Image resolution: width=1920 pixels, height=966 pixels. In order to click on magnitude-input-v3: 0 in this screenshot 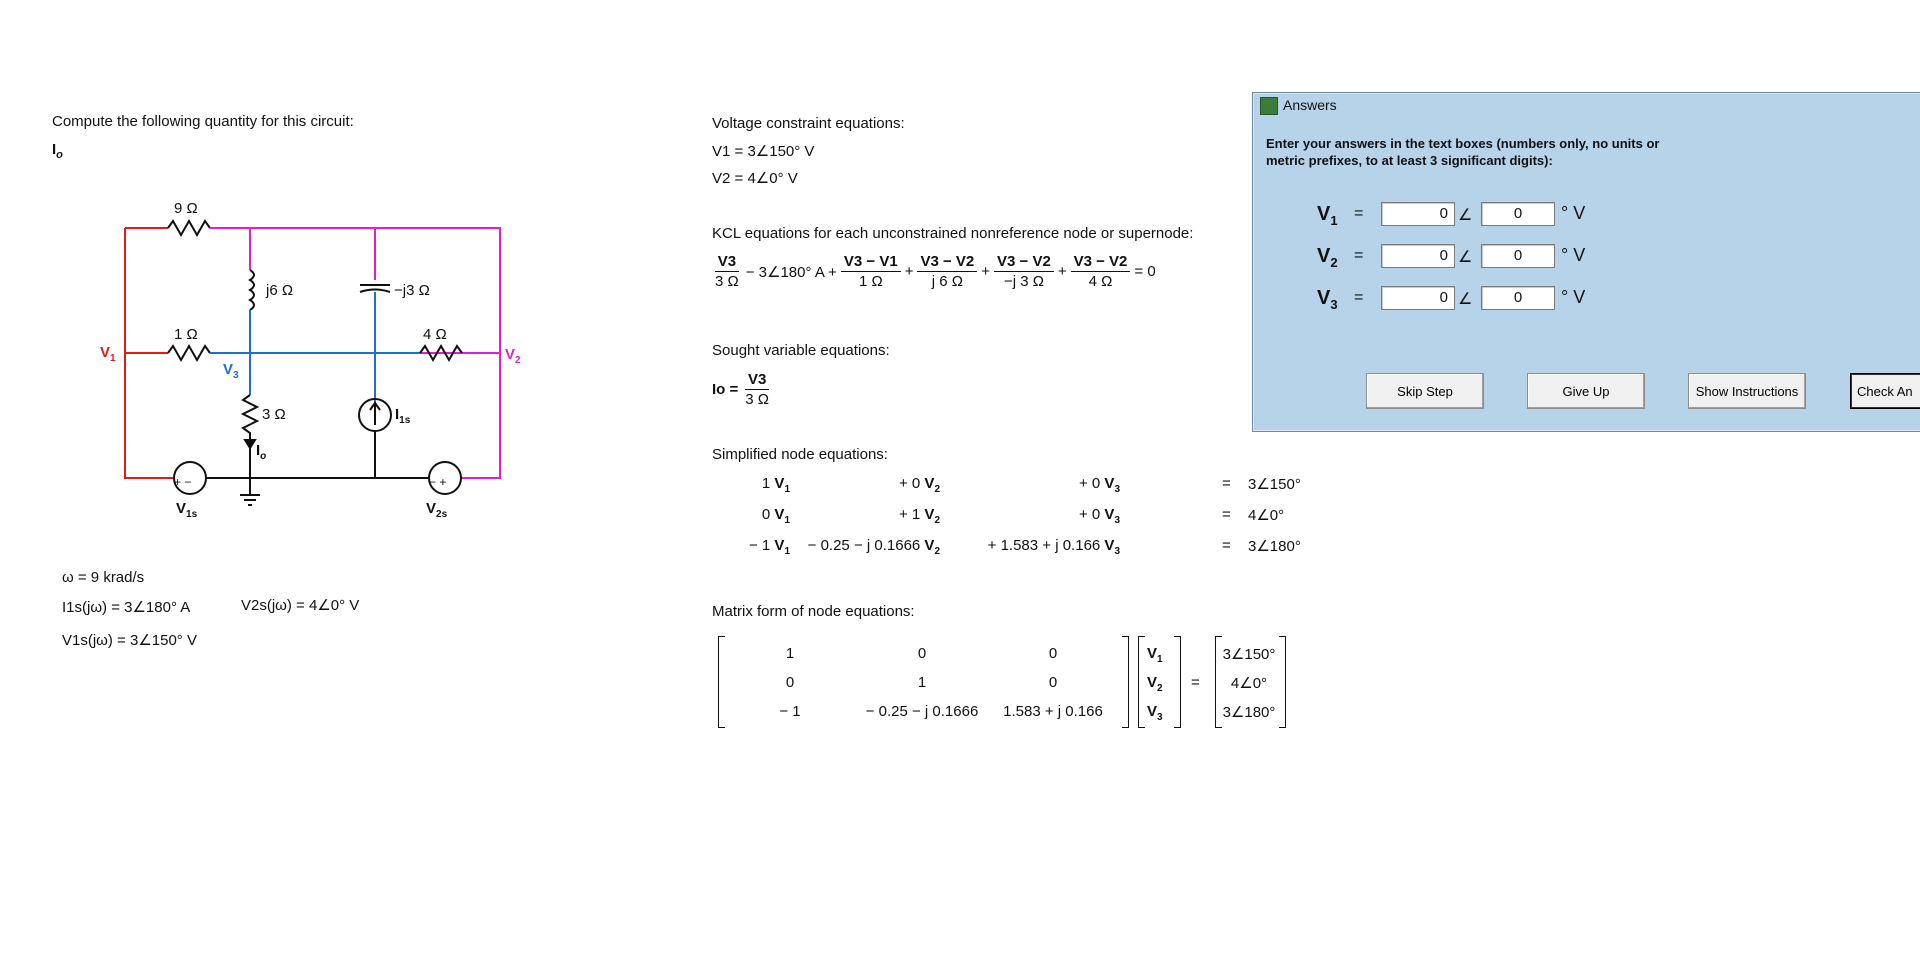, I will do `click(1418, 298)`.